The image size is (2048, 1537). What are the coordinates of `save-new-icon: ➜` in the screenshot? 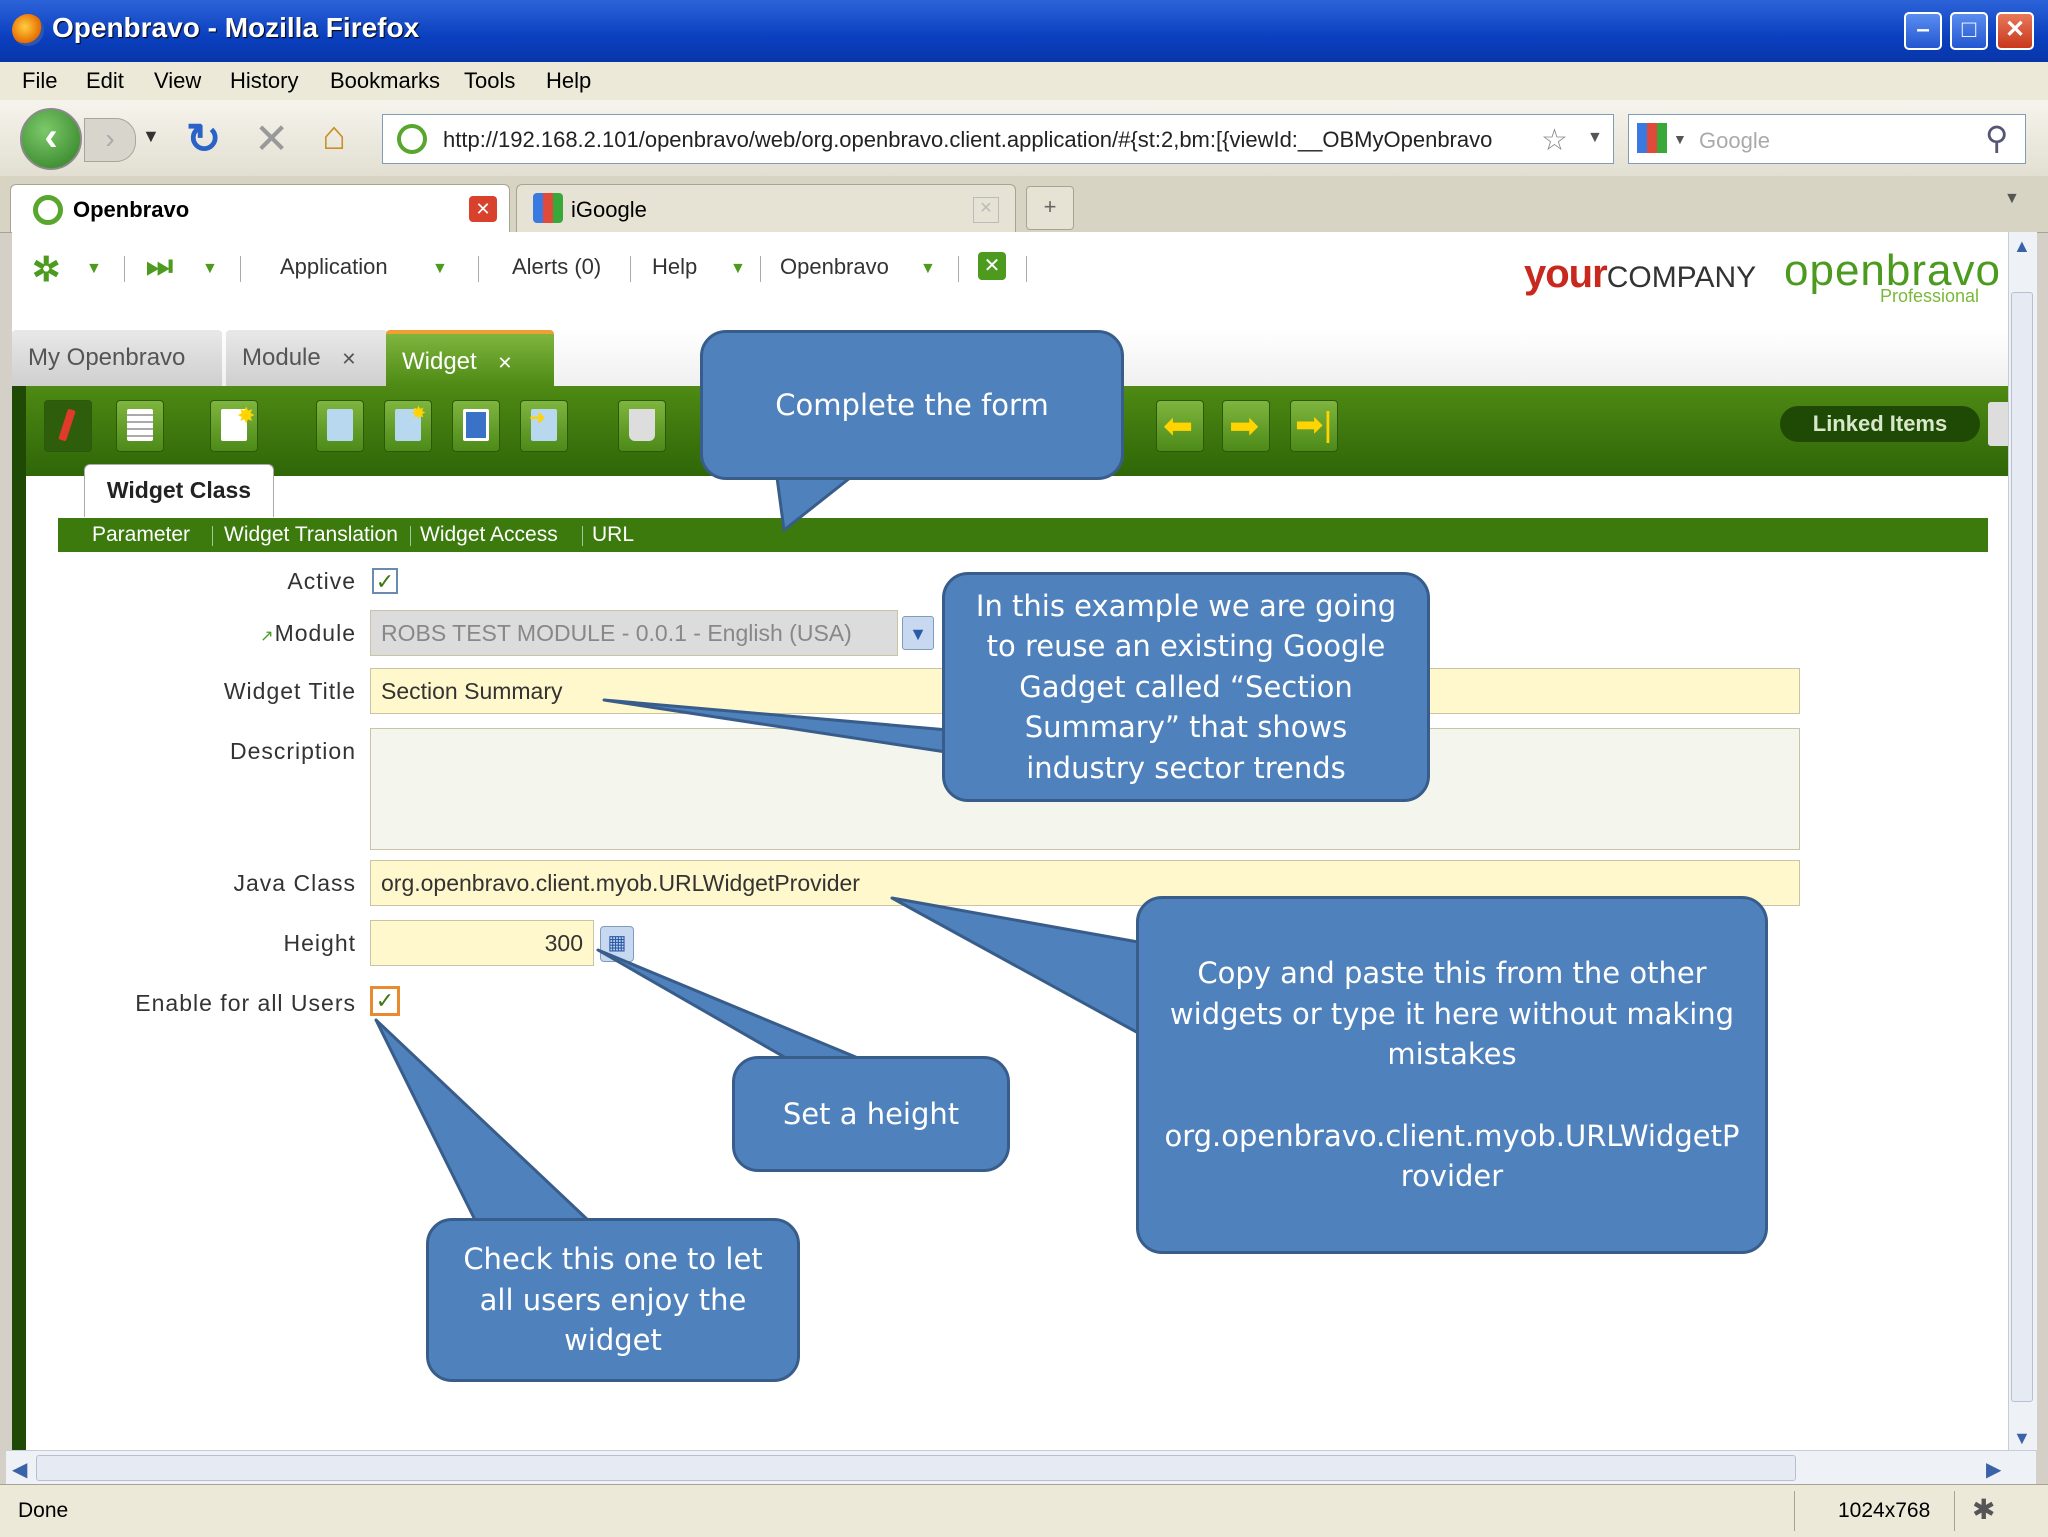 It's located at (544, 426).